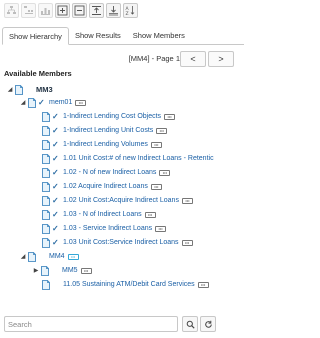  I want to click on tree-leaf-label: 1.02 Acquire Indirect Loans, so click(105, 186).